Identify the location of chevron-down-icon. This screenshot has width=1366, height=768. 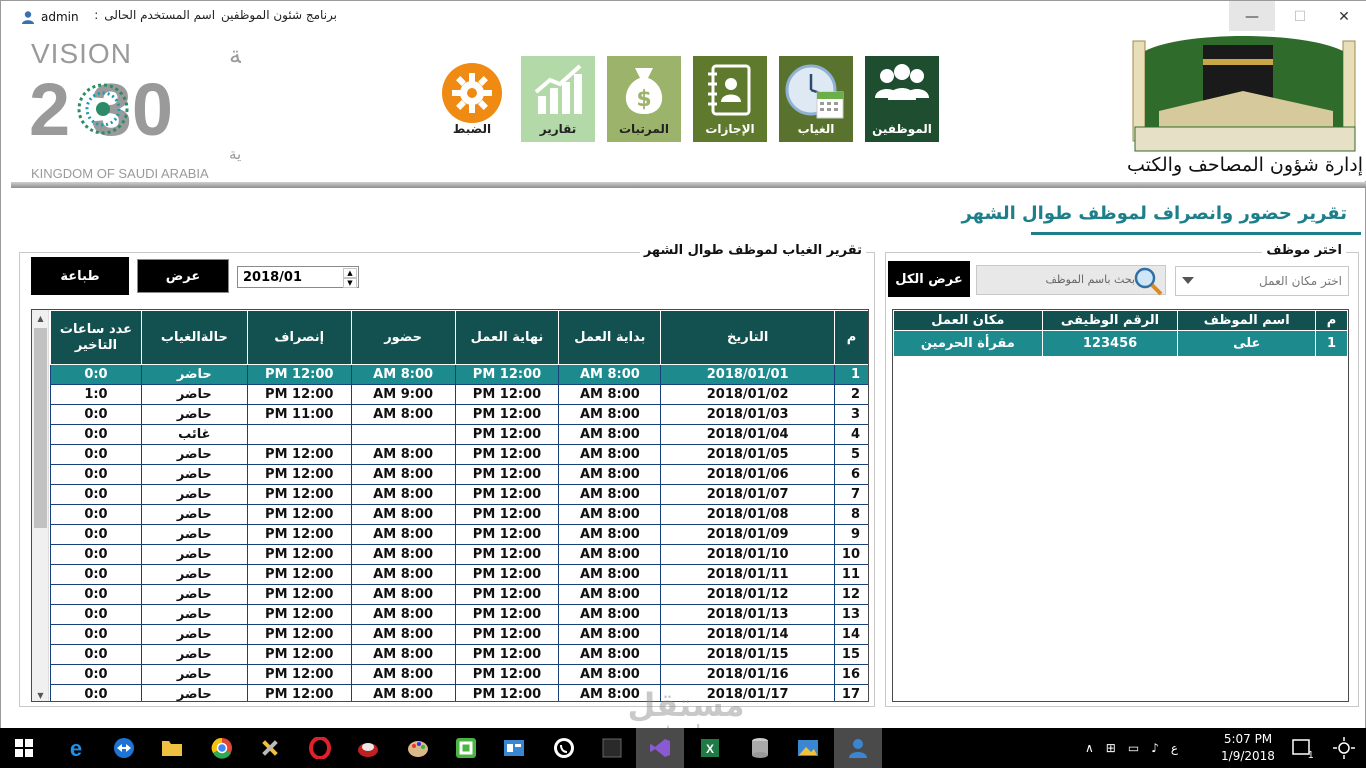
(1188, 280).